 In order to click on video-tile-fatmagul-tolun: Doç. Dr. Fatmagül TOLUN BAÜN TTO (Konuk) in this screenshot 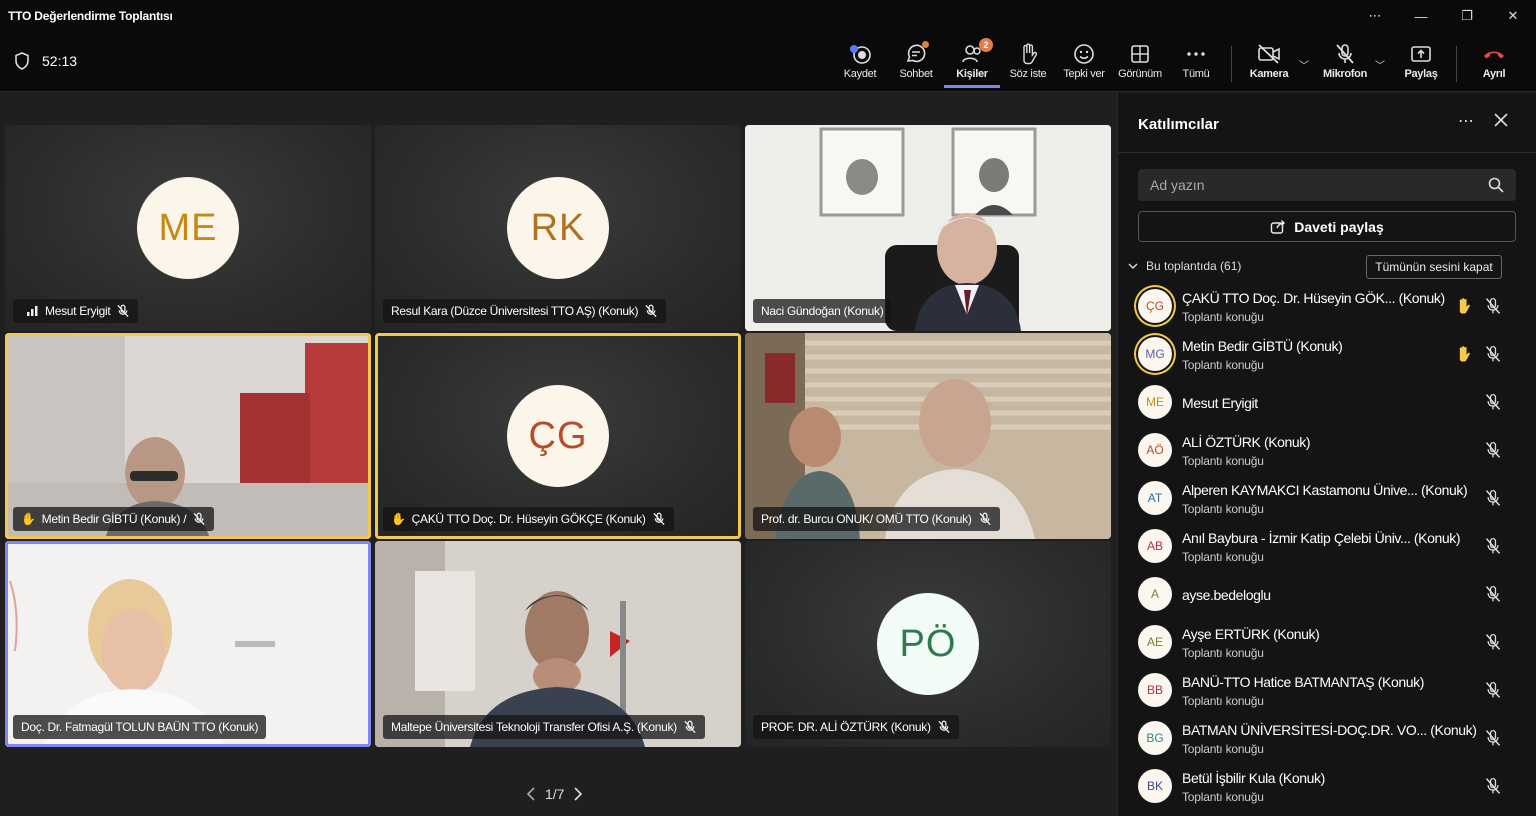, I will do `click(188, 644)`.